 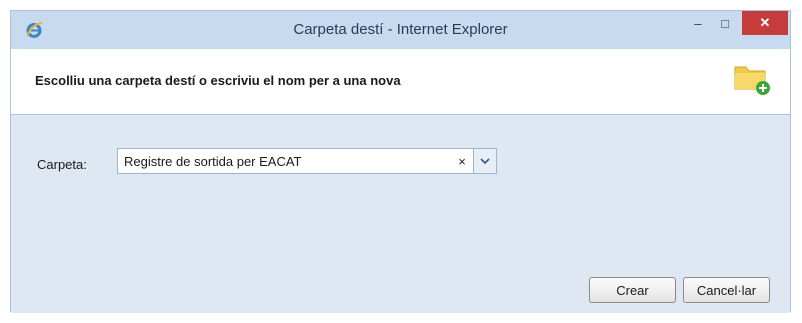 I want to click on folder-combobox: ×, so click(x=307, y=161).